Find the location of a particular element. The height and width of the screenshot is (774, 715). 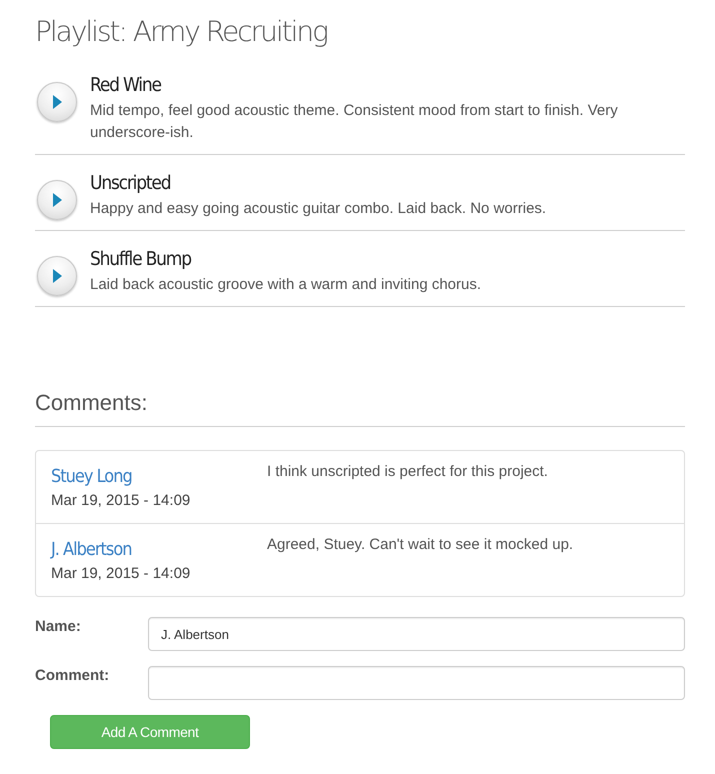

track-description: Mid tempo, feel good acoustic theme. Consistent mood from start to finish. Very underscore-ish. is located at coordinates (354, 122).